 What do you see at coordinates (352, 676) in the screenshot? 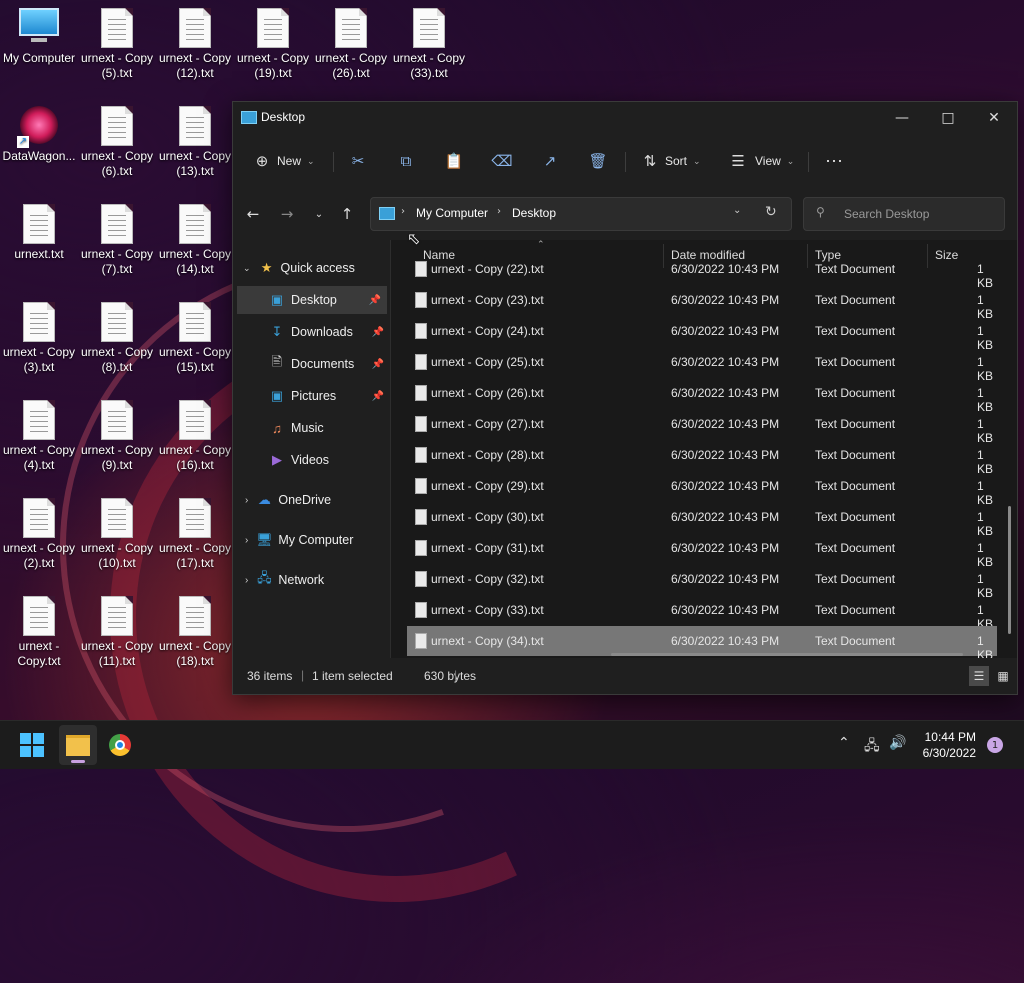
I see `selection-count: 1 item selected` at bounding box center [352, 676].